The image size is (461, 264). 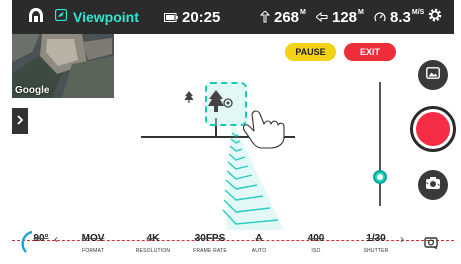 I want to click on speed-value: 8.3, so click(x=400, y=17).